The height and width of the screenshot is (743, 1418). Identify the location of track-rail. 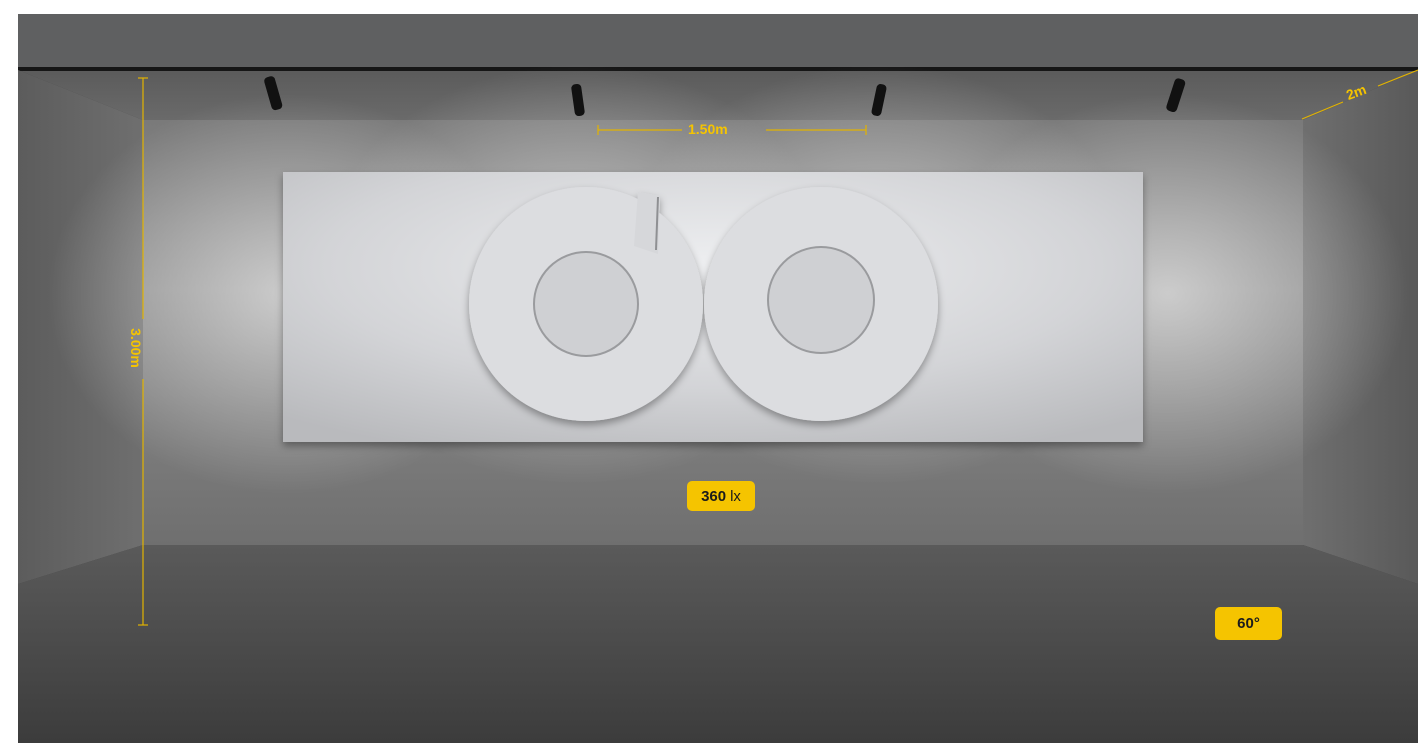
(718, 69).